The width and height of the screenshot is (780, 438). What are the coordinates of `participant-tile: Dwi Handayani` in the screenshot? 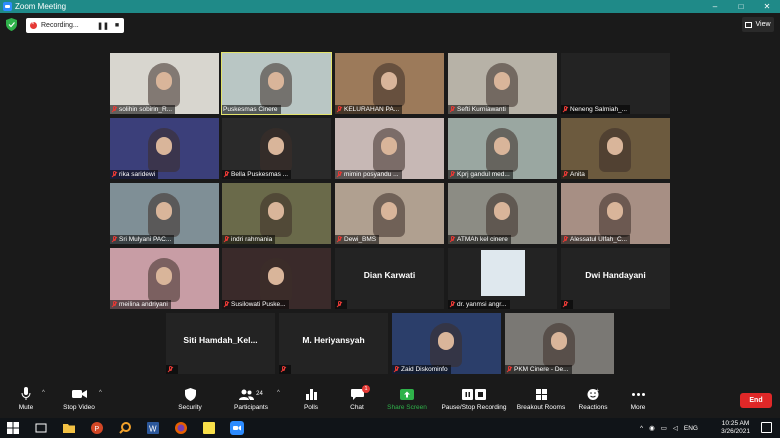 It's located at (615, 278).